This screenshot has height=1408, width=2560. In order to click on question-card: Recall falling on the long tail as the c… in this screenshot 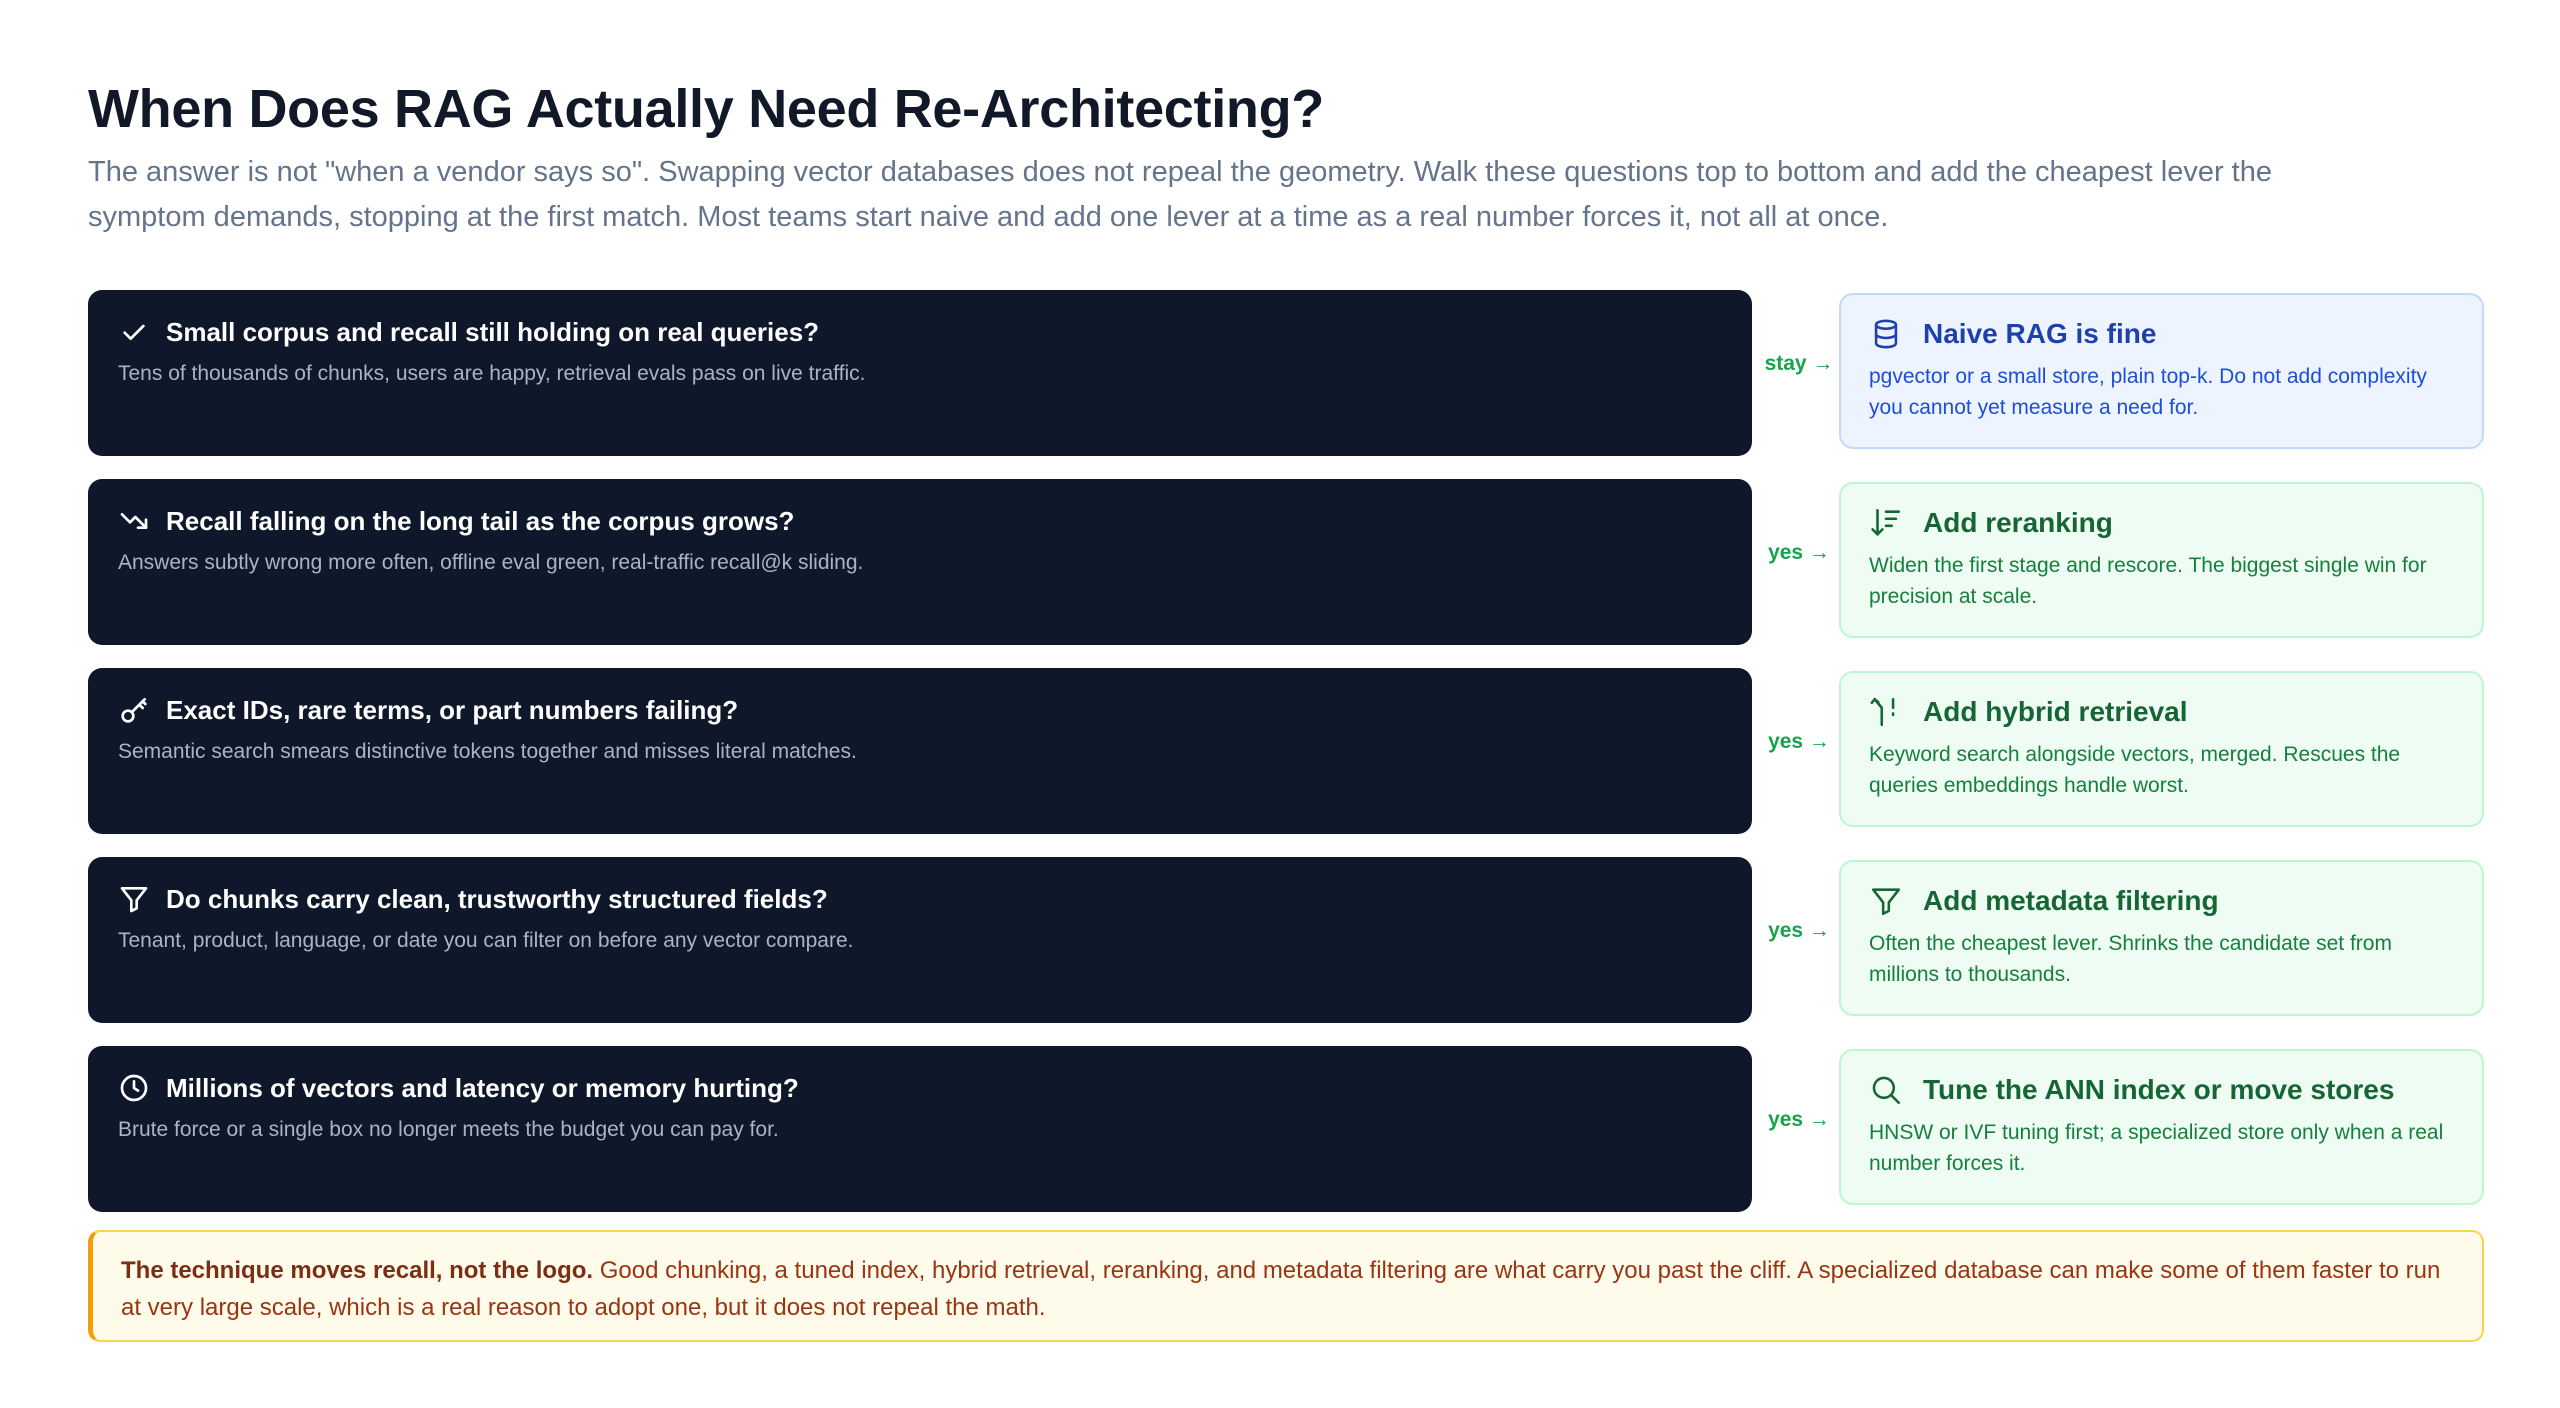, I will do `click(920, 562)`.